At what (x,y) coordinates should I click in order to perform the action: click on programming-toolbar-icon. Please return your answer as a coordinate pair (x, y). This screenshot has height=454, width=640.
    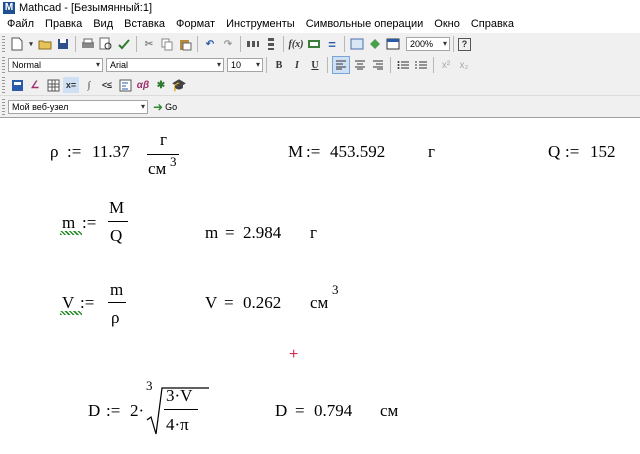
    Looking at the image, I should click on (125, 85).